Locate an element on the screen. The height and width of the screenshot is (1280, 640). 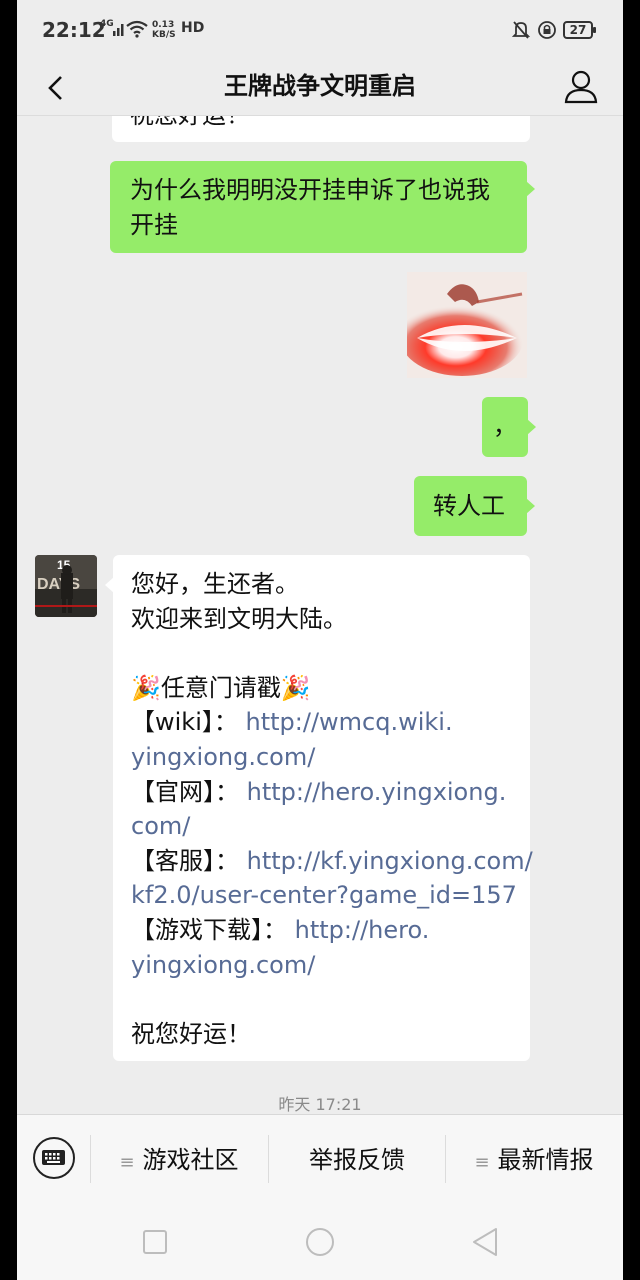
back-triangle-icon is located at coordinates (485, 1242).